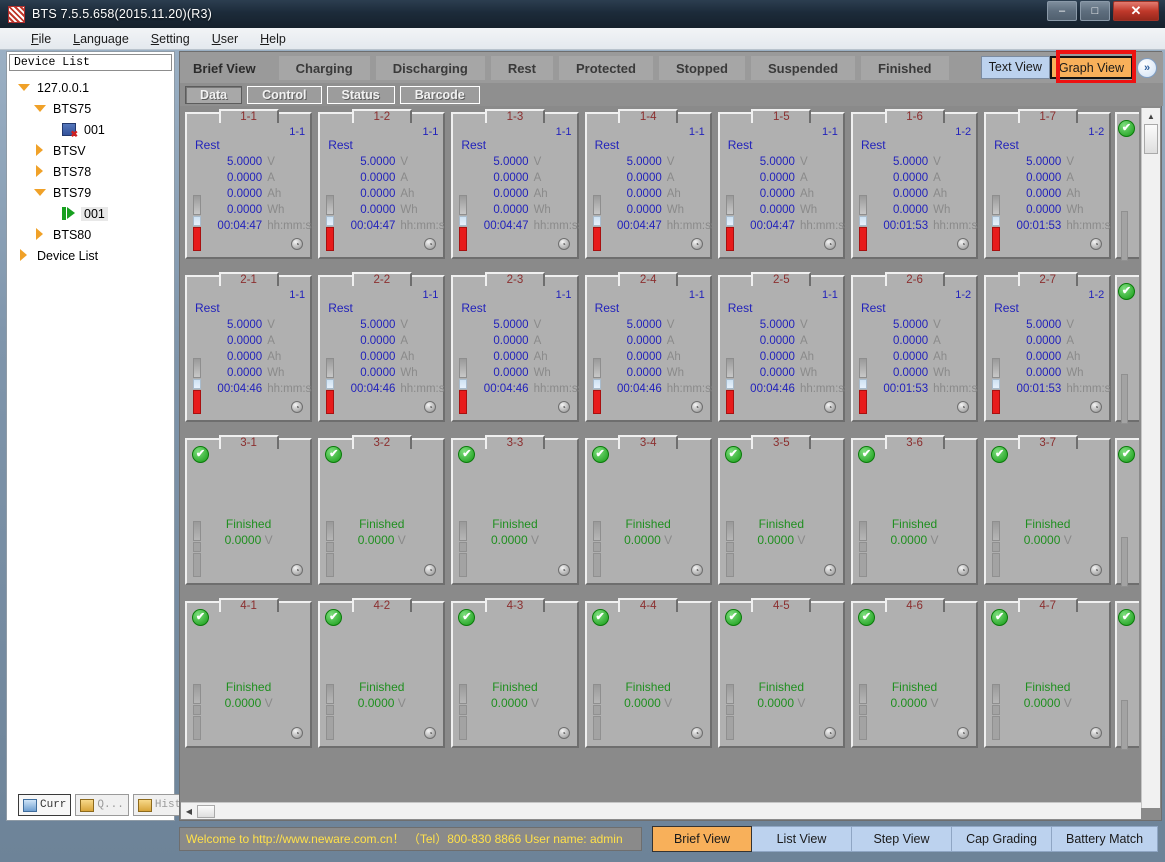  What do you see at coordinates (225, 39) in the screenshot?
I see `menu-item-user: User` at bounding box center [225, 39].